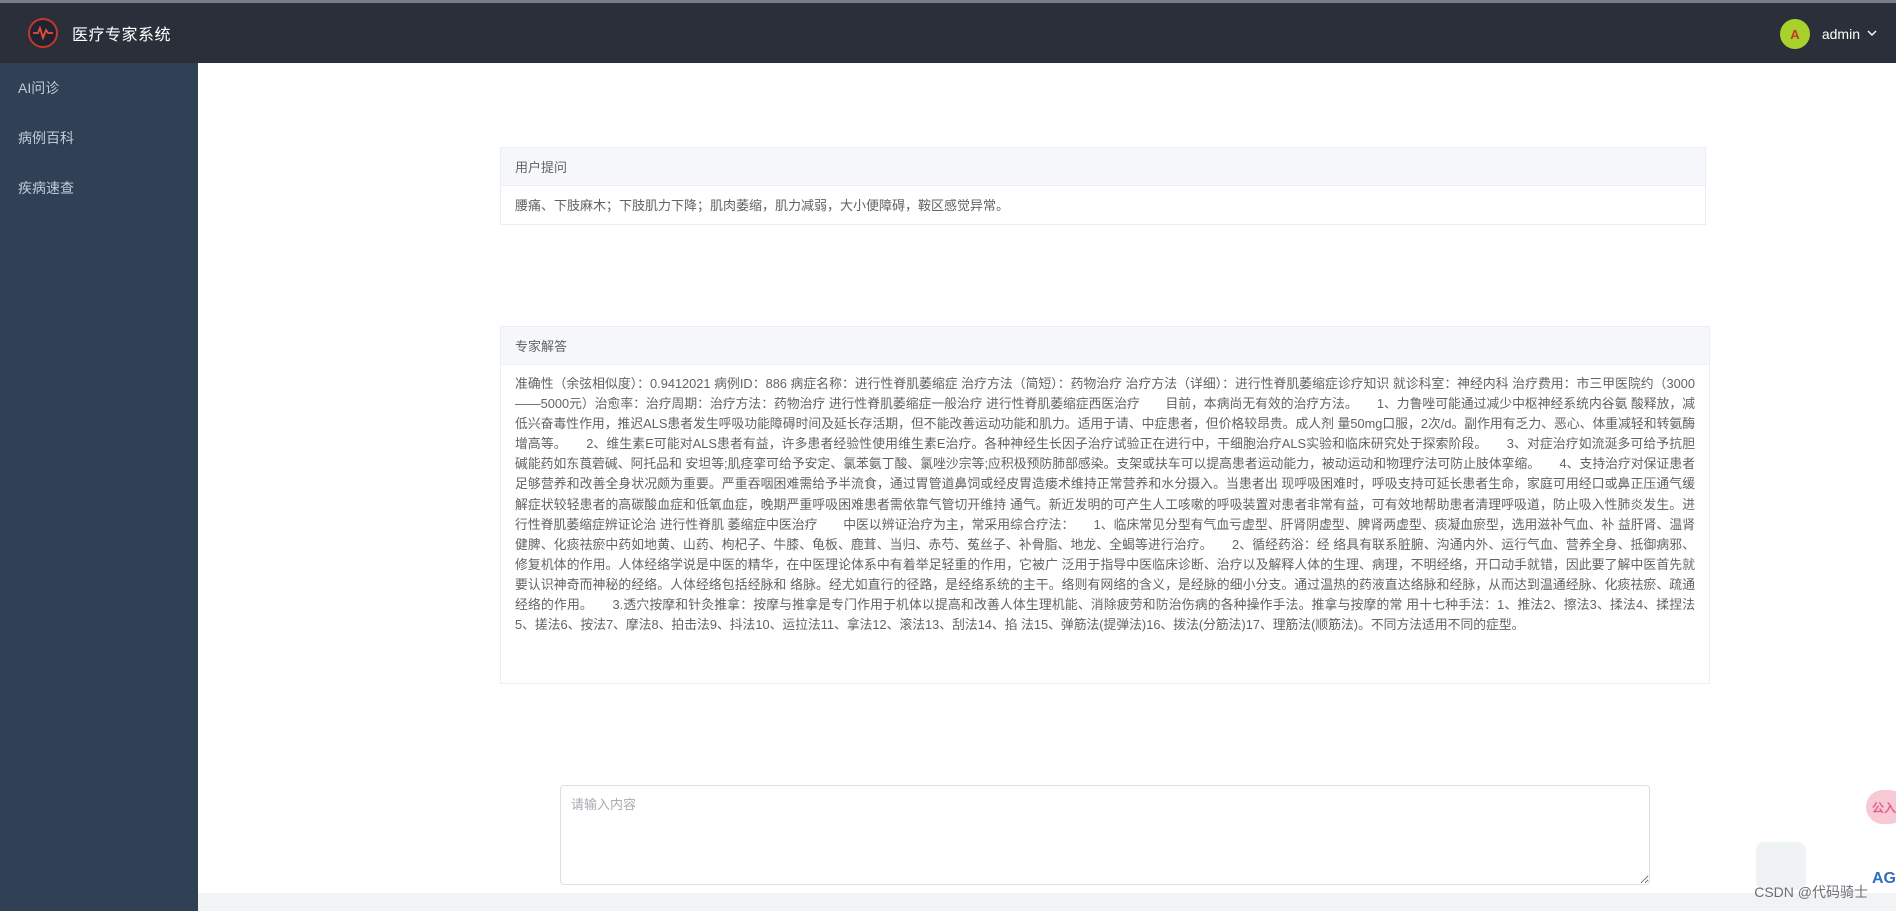 The width and height of the screenshot is (1896, 911). What do you see at coordinates (1103, 167) in the screenshot?
I see `question-card-header: 用户提问` at bounding box center [1103, 167].